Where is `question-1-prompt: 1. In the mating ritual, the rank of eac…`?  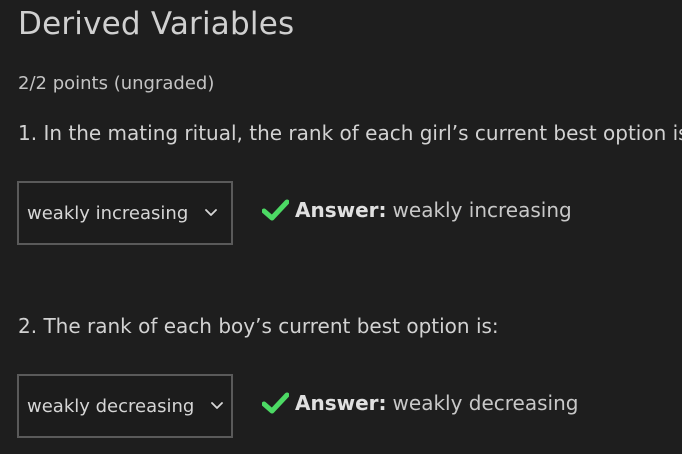 question-1-prompt: 1. In the mating ritual, the rank of eac… is located at coordinates (350, 133).